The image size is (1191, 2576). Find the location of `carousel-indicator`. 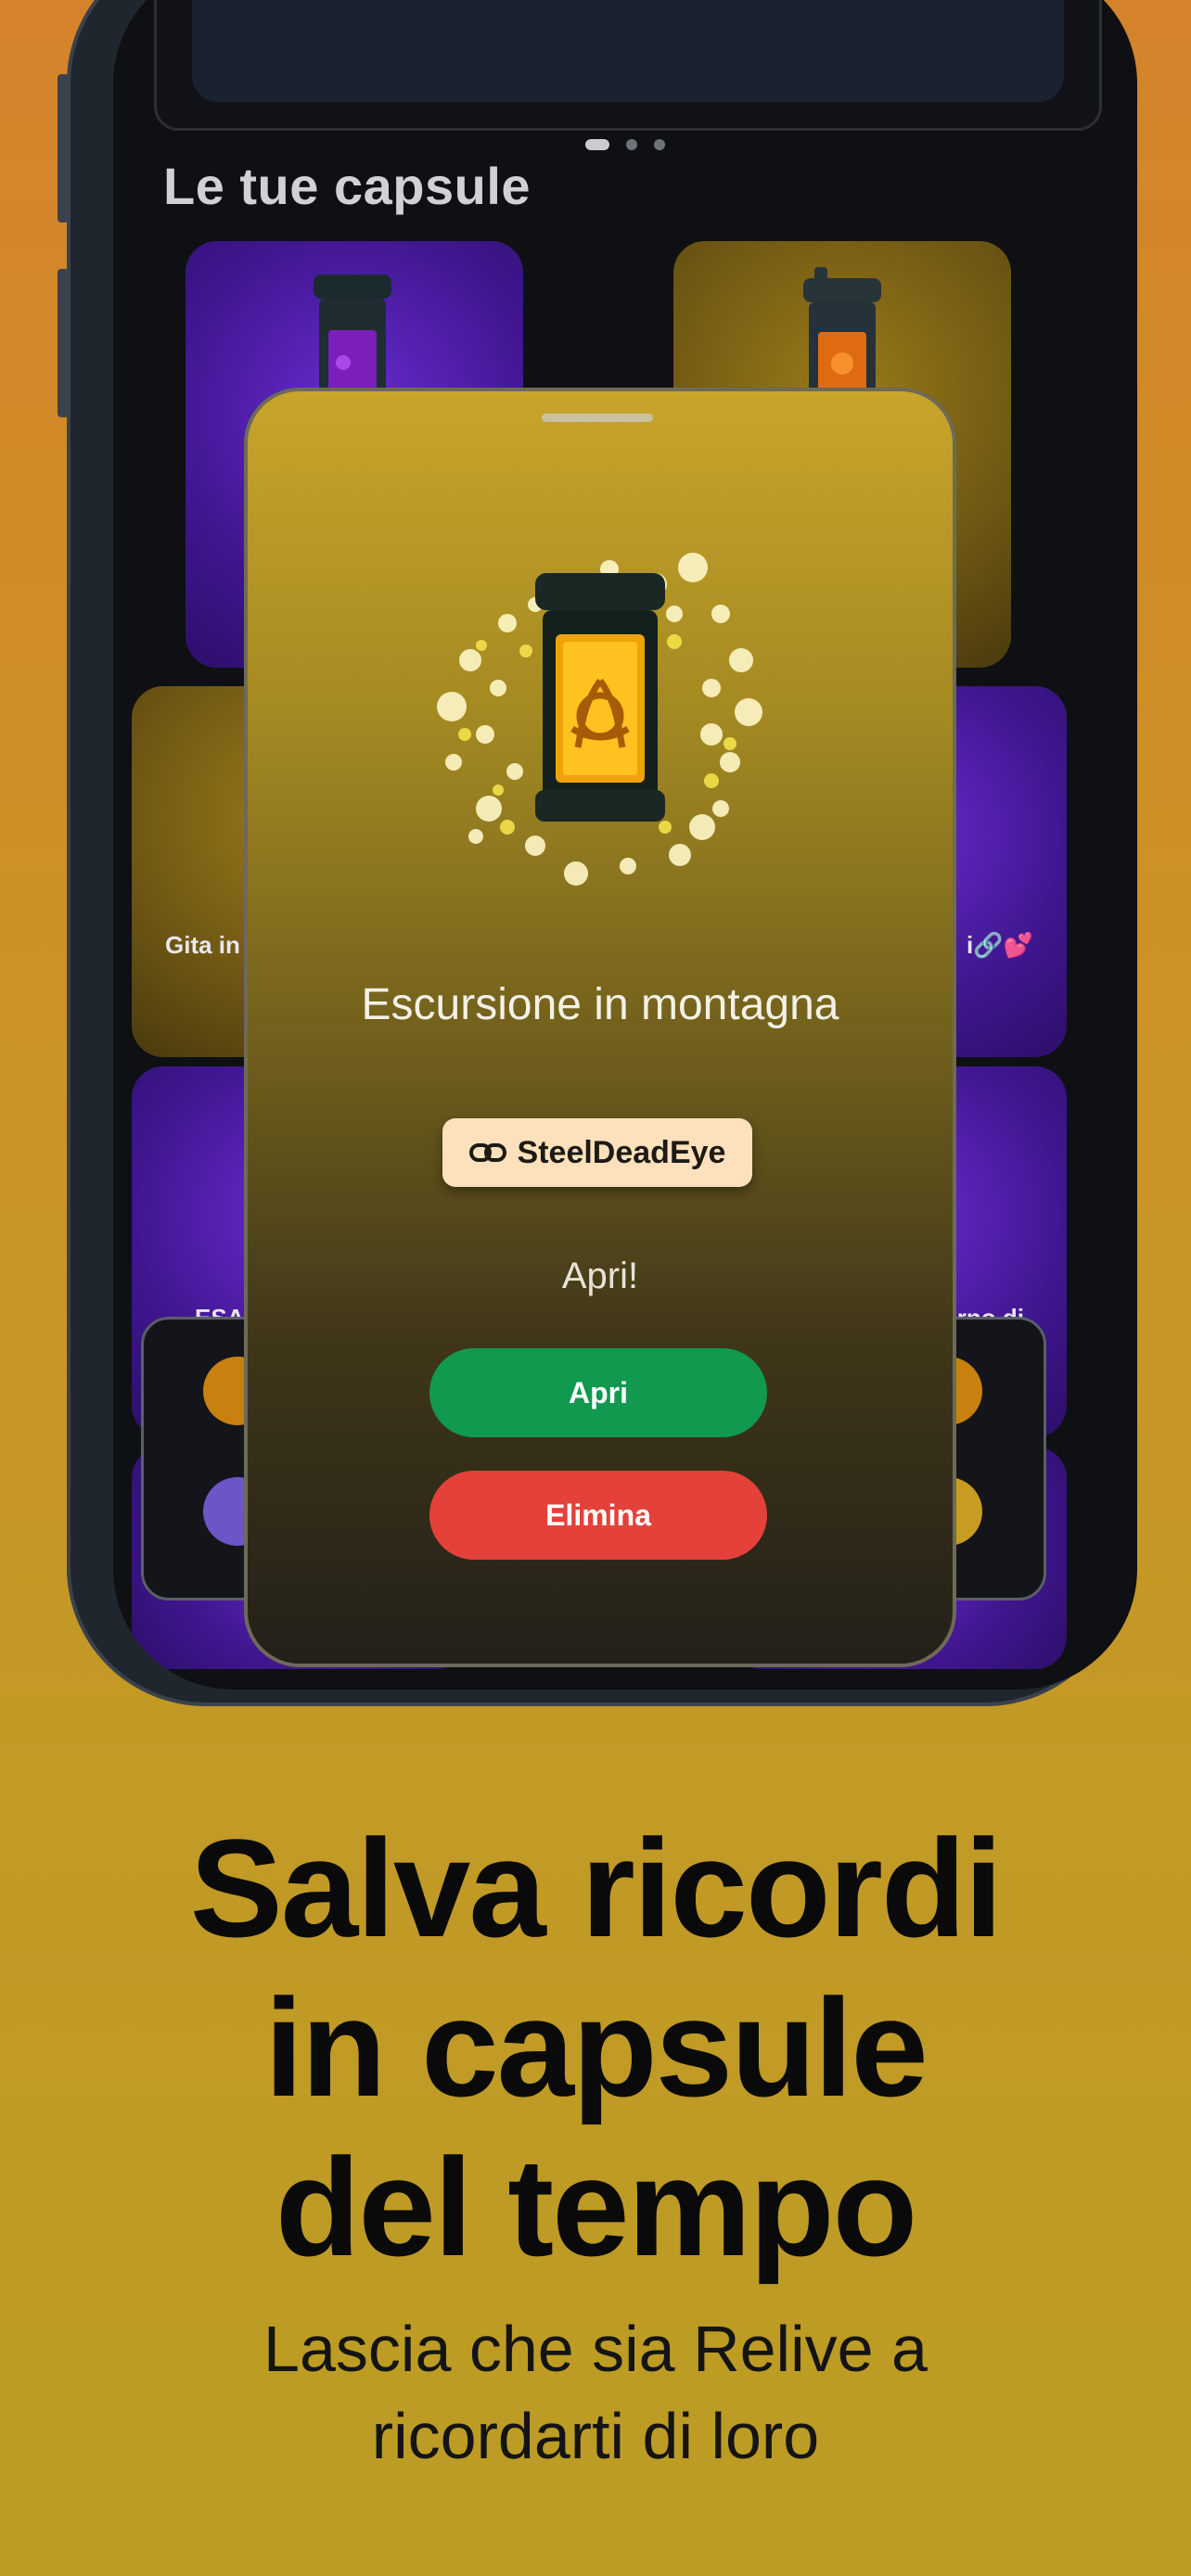

carousel-indicator is located at coordinates (625, 145).